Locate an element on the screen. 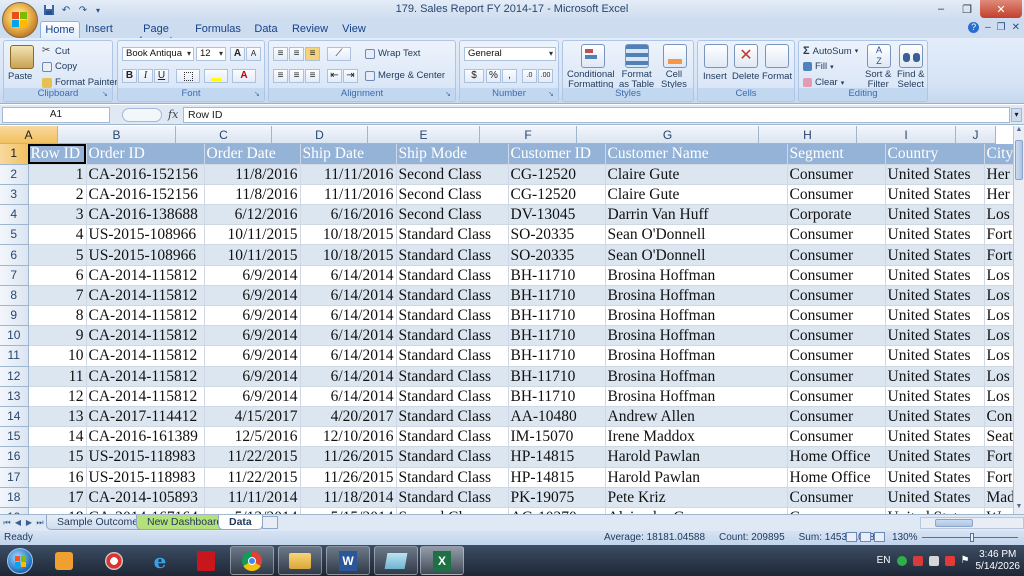  table-cell: CA-2016-161389 is located at coordinates (145, 437).